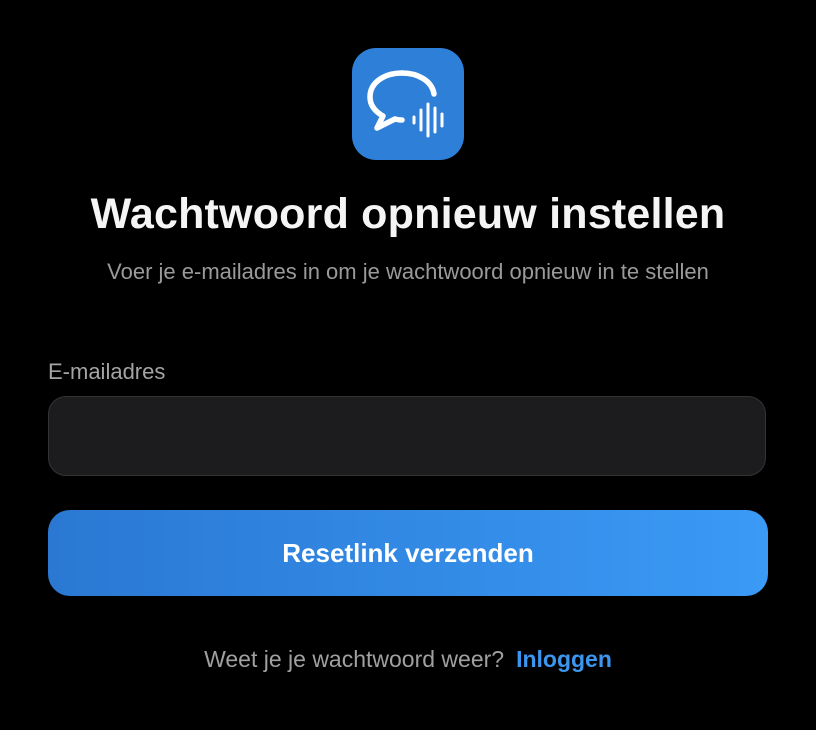 This screenshot has width=816, height=730. What do you see at coordinates (564, 659) in the screenshot?
I see `login-link: Inloggen` at bounding box center [564, 659].